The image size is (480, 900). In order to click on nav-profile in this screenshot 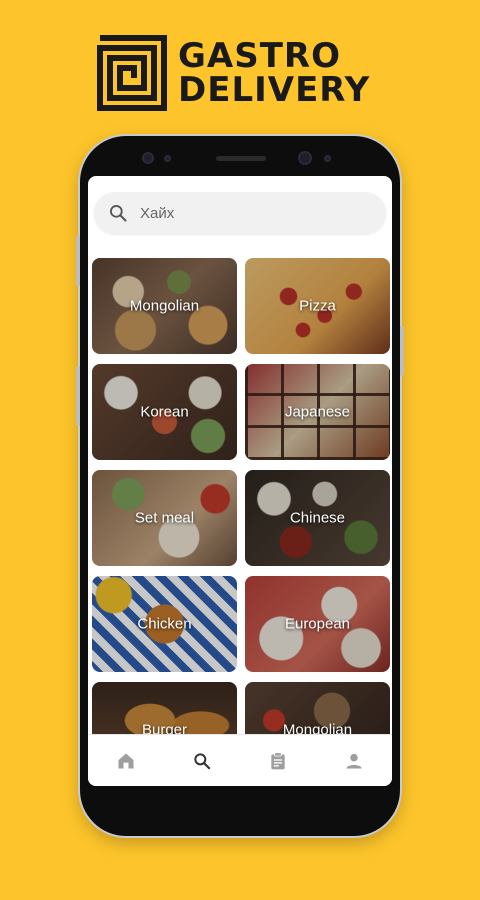, I will do `click(354, 761)`.